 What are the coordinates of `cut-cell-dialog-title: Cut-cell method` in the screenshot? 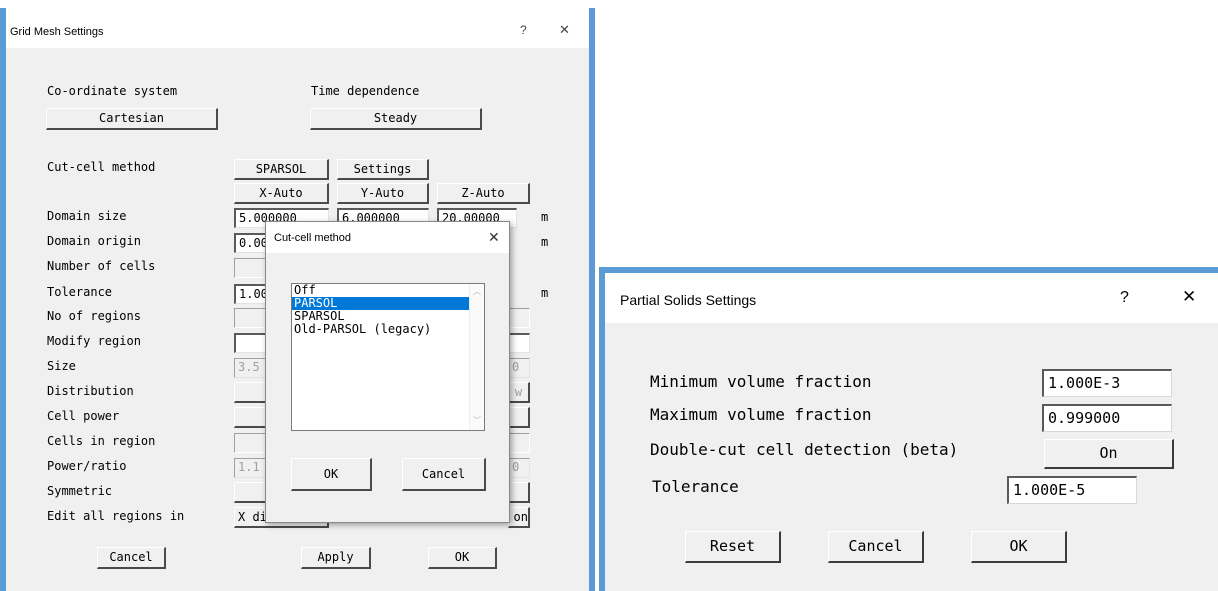 It's located at (313, 238).